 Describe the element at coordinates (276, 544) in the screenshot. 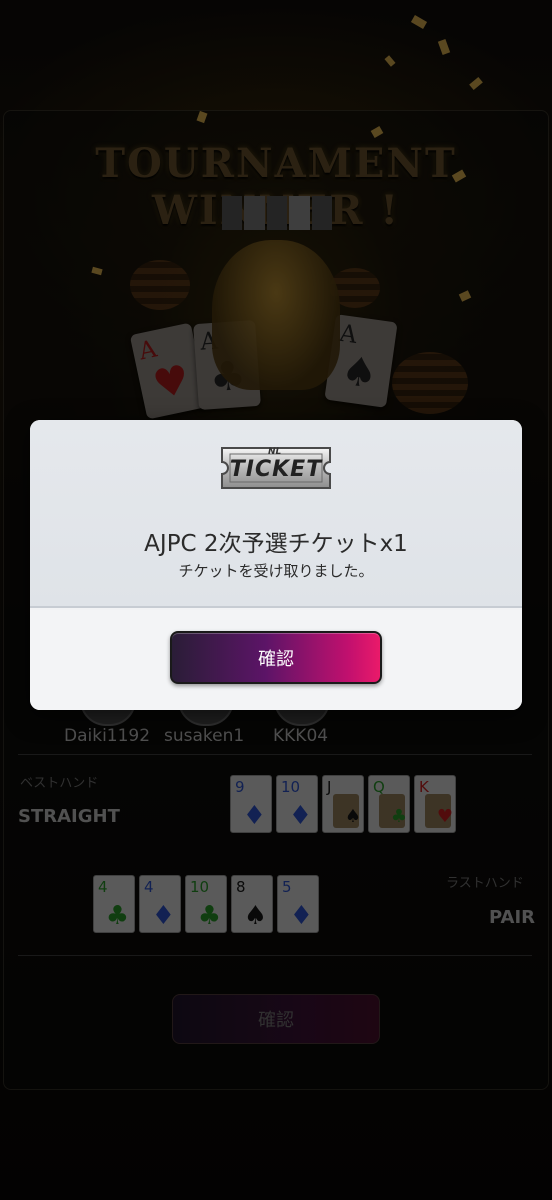

I see `dialog-title: AJPC 2次予選チケットx1` at that location.